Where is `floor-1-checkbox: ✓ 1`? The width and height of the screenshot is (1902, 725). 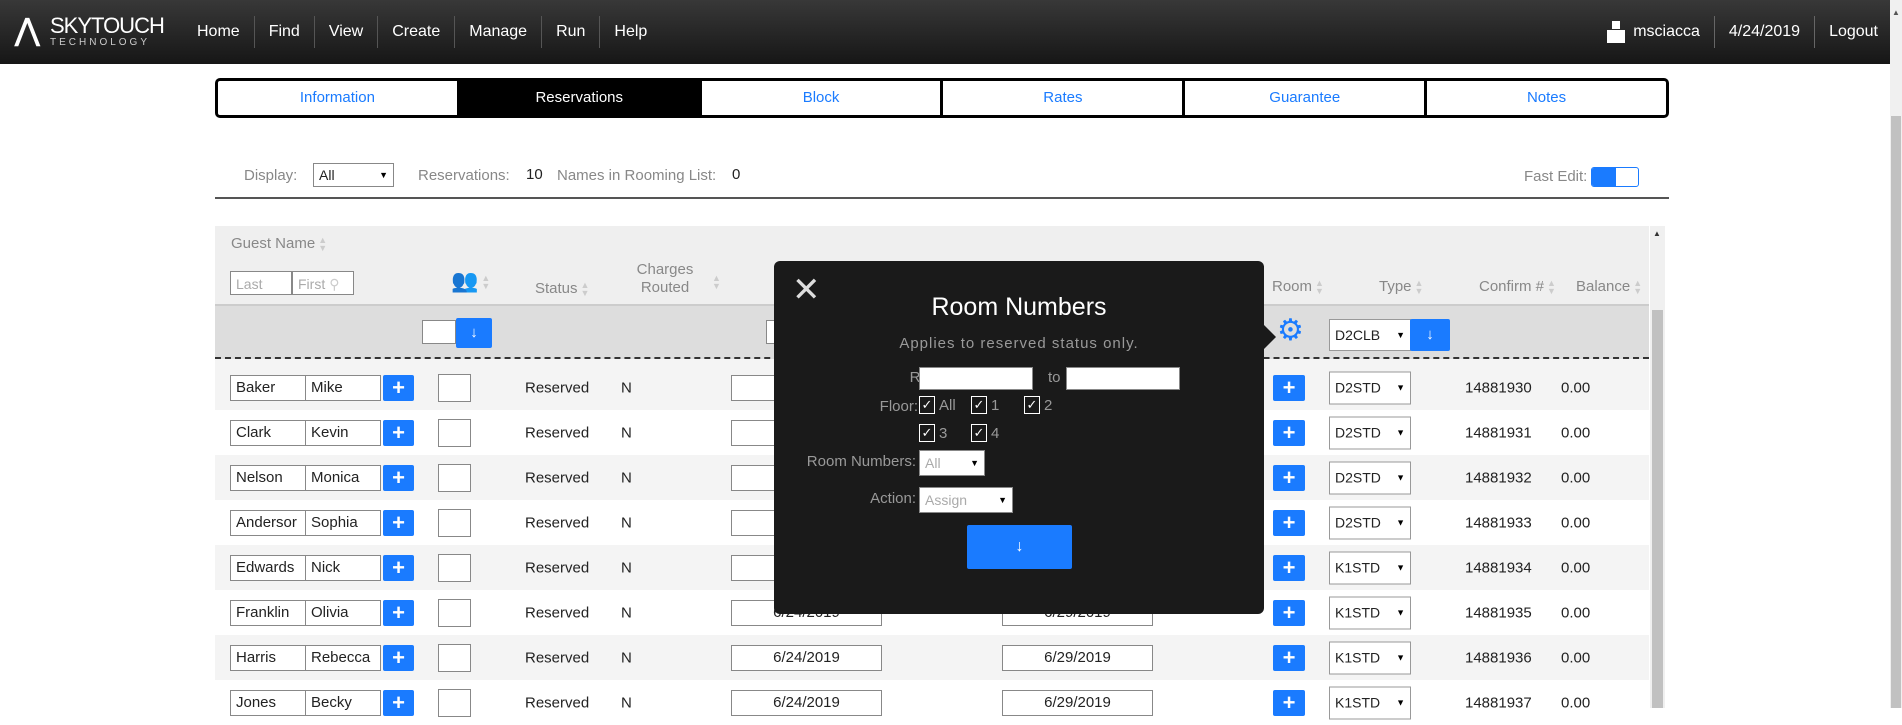
floor-1-checkbox: ✓ 1 is located at coordinates (985, 405).